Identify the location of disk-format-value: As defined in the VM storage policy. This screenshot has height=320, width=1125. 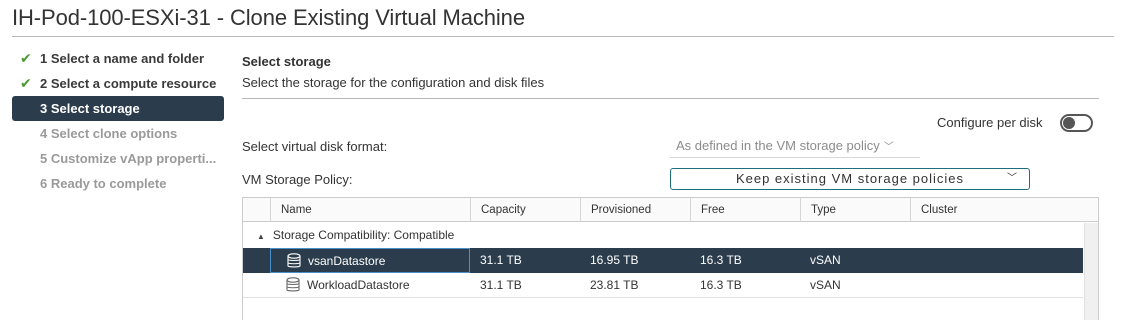
(778, 145).